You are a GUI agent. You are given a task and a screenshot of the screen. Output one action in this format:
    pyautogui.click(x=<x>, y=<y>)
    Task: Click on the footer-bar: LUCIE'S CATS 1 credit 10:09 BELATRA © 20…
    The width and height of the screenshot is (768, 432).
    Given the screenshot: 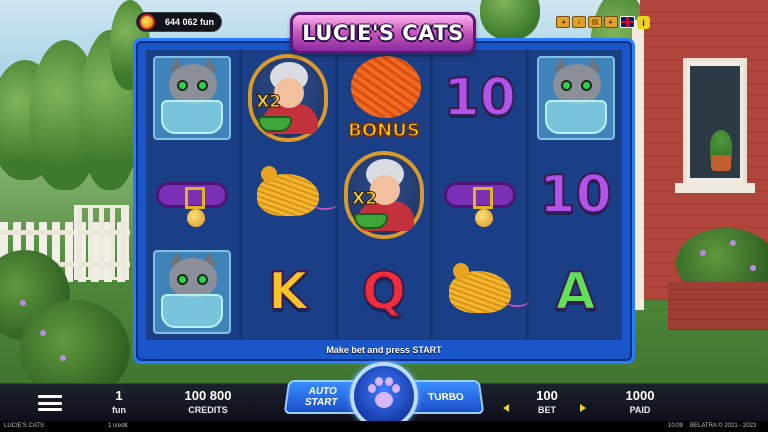 What is the action you would take?
    pyautogui.click(x=384, y=426)
    